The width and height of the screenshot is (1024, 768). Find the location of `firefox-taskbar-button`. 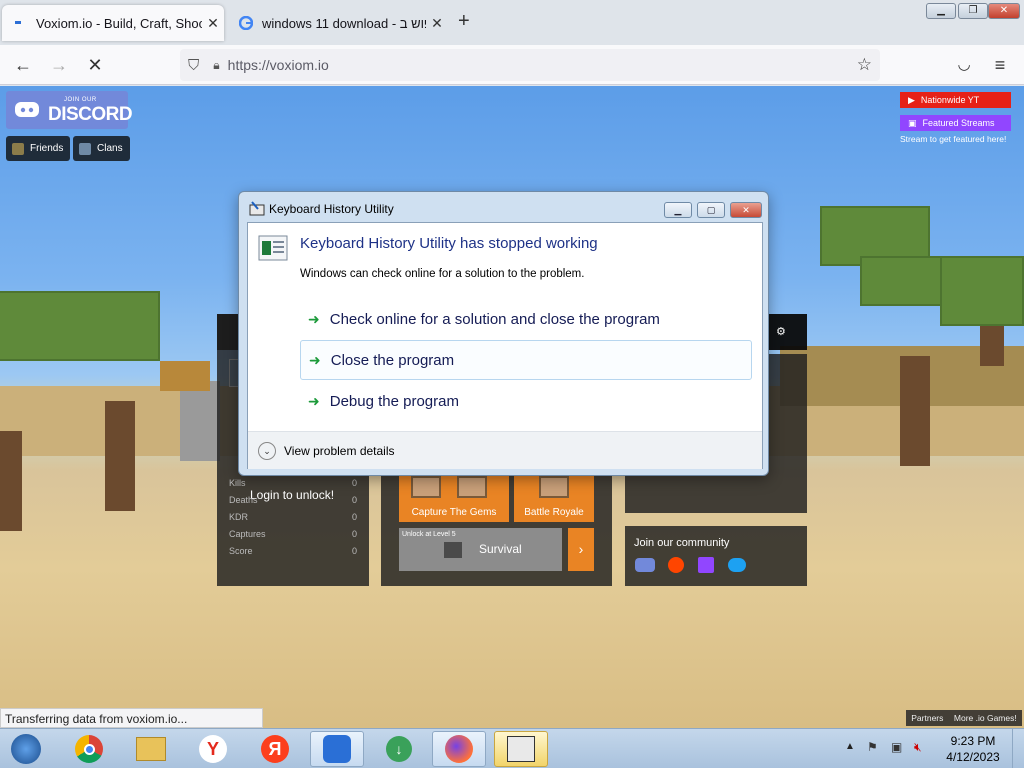

firefox-taskbar-button is located at coordinates (459, 749).